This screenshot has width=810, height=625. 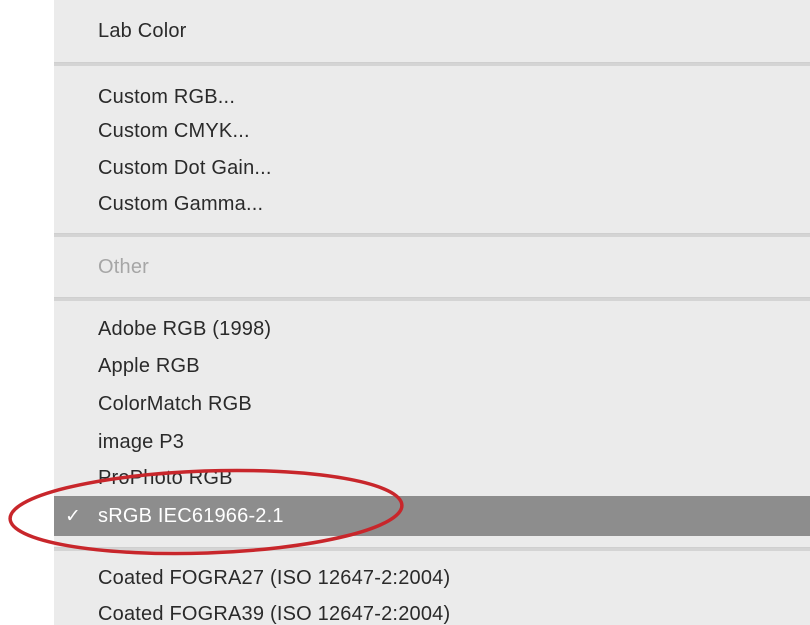 I want to click on menu-item-label: Coated FOGRA39 (ISO 12647-2:2004), so click(x=274, y=613).